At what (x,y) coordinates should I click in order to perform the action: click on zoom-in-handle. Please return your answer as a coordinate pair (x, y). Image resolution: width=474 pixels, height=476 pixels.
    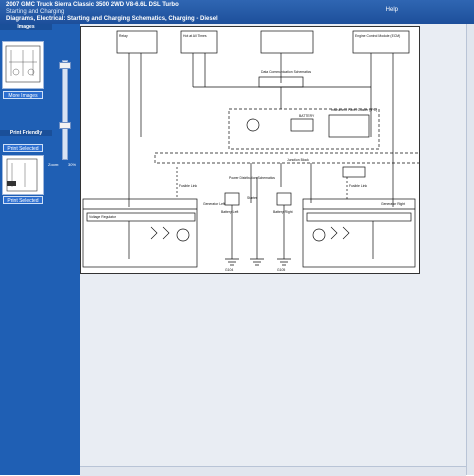
    Looking at the image, I should click on (65, 65).